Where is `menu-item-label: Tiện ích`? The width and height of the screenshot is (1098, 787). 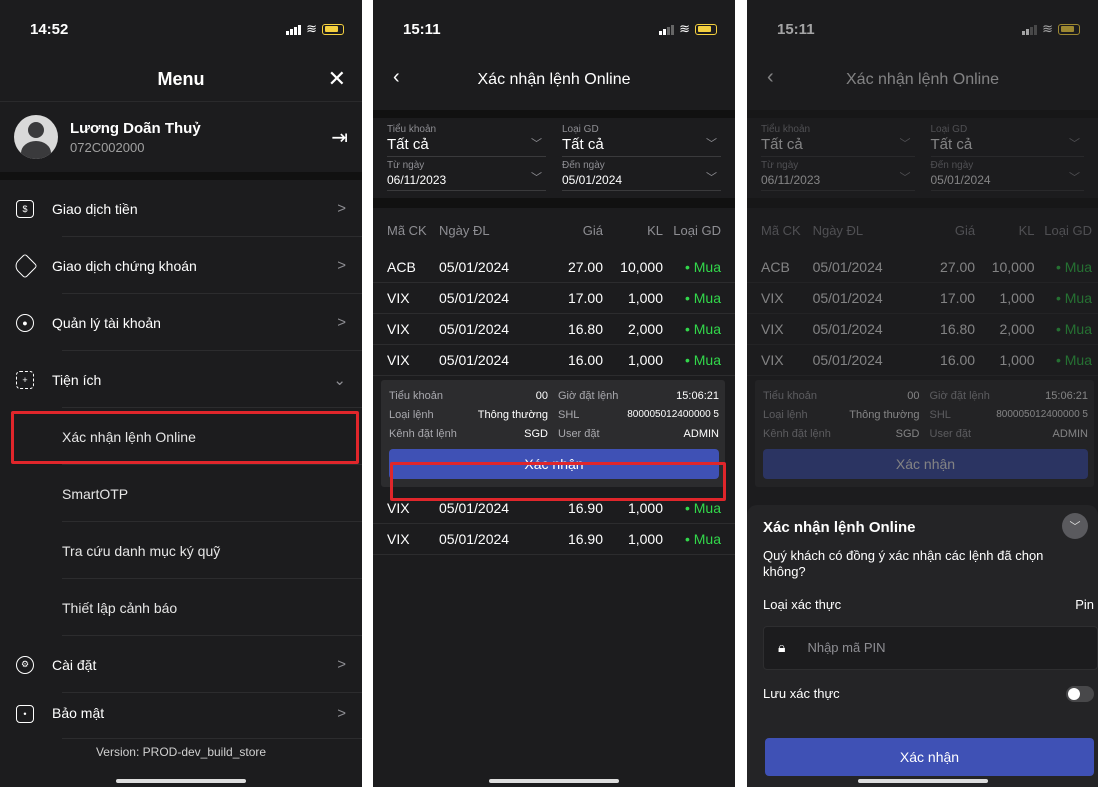
menu-item-label: Tiện ích is located at coordinates (77, 379).